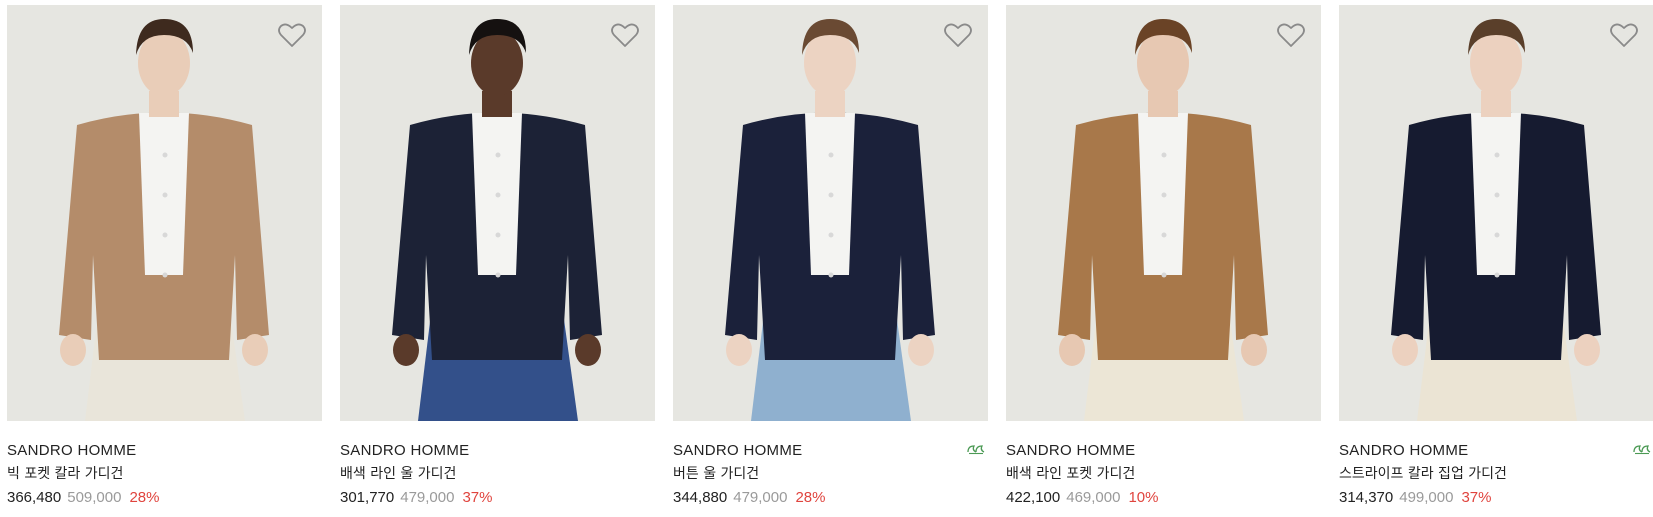  What do you see at coordinates (1496, 474) in the screenshot?
I see `product-name: 스트라이프 칼라 집업 가디건` at bounding box center [1496, 474].